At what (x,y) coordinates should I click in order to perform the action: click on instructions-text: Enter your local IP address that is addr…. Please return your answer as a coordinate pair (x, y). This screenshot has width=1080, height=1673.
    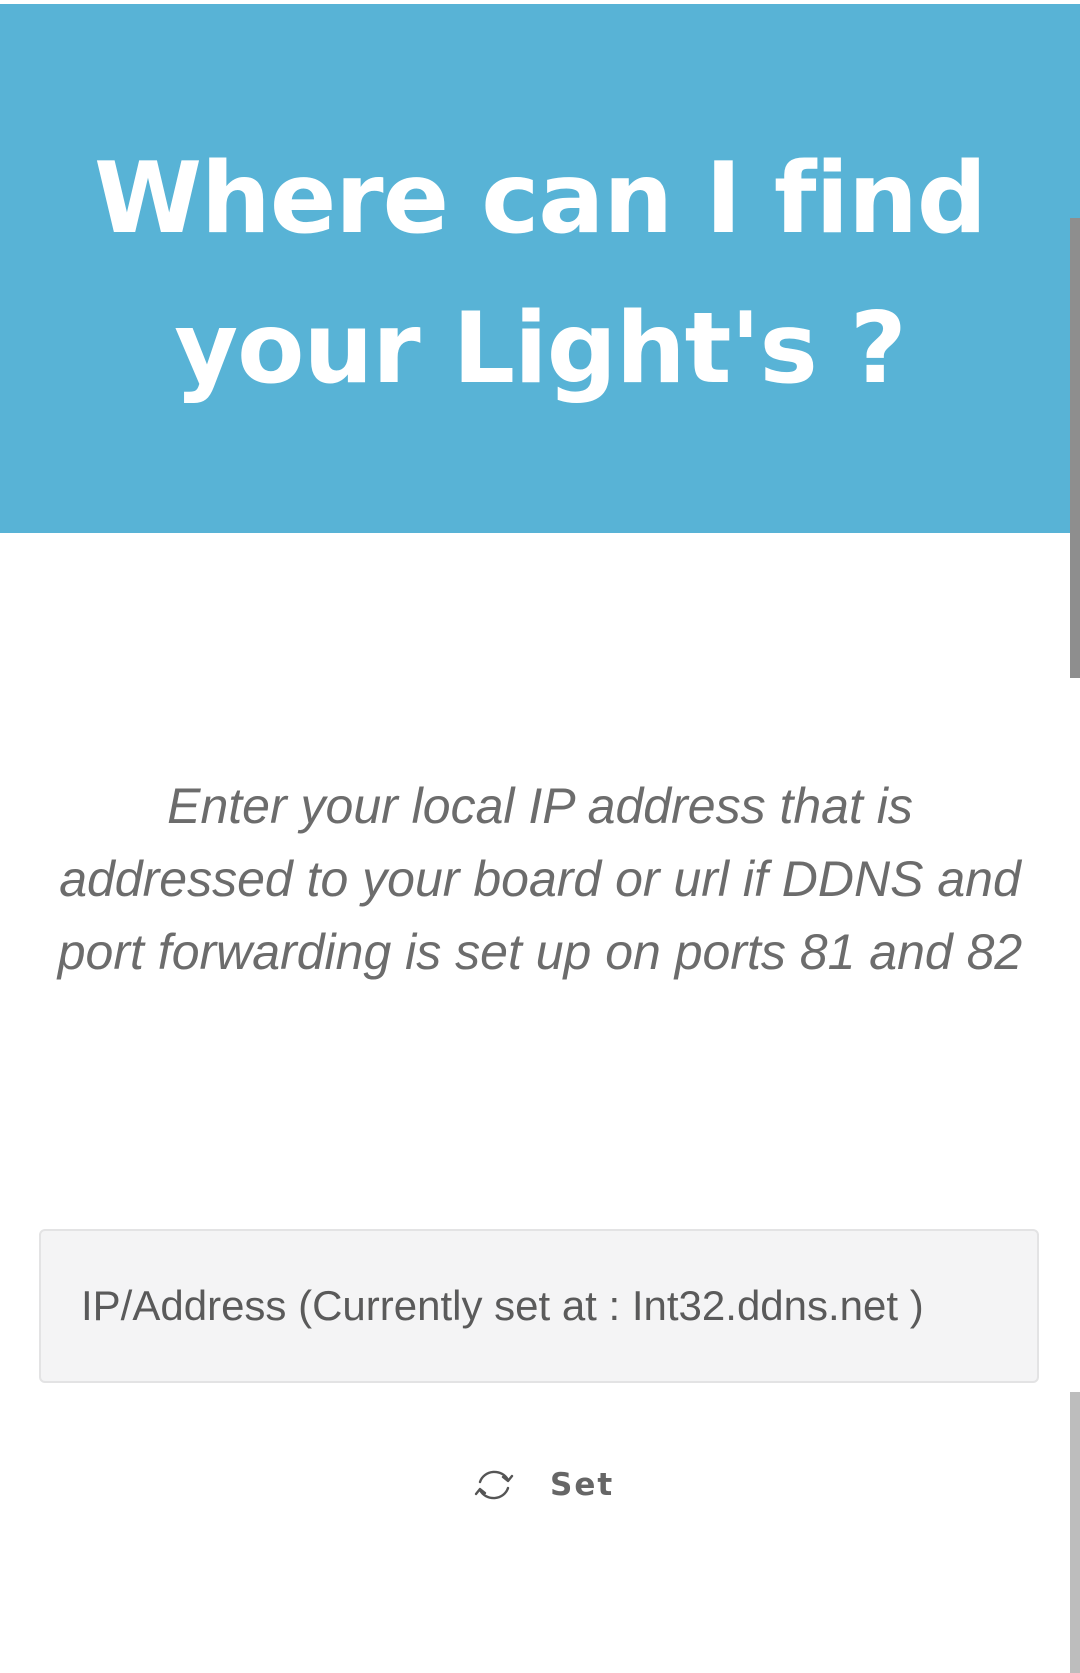
    Looking at the image, I should click on (540, 879).